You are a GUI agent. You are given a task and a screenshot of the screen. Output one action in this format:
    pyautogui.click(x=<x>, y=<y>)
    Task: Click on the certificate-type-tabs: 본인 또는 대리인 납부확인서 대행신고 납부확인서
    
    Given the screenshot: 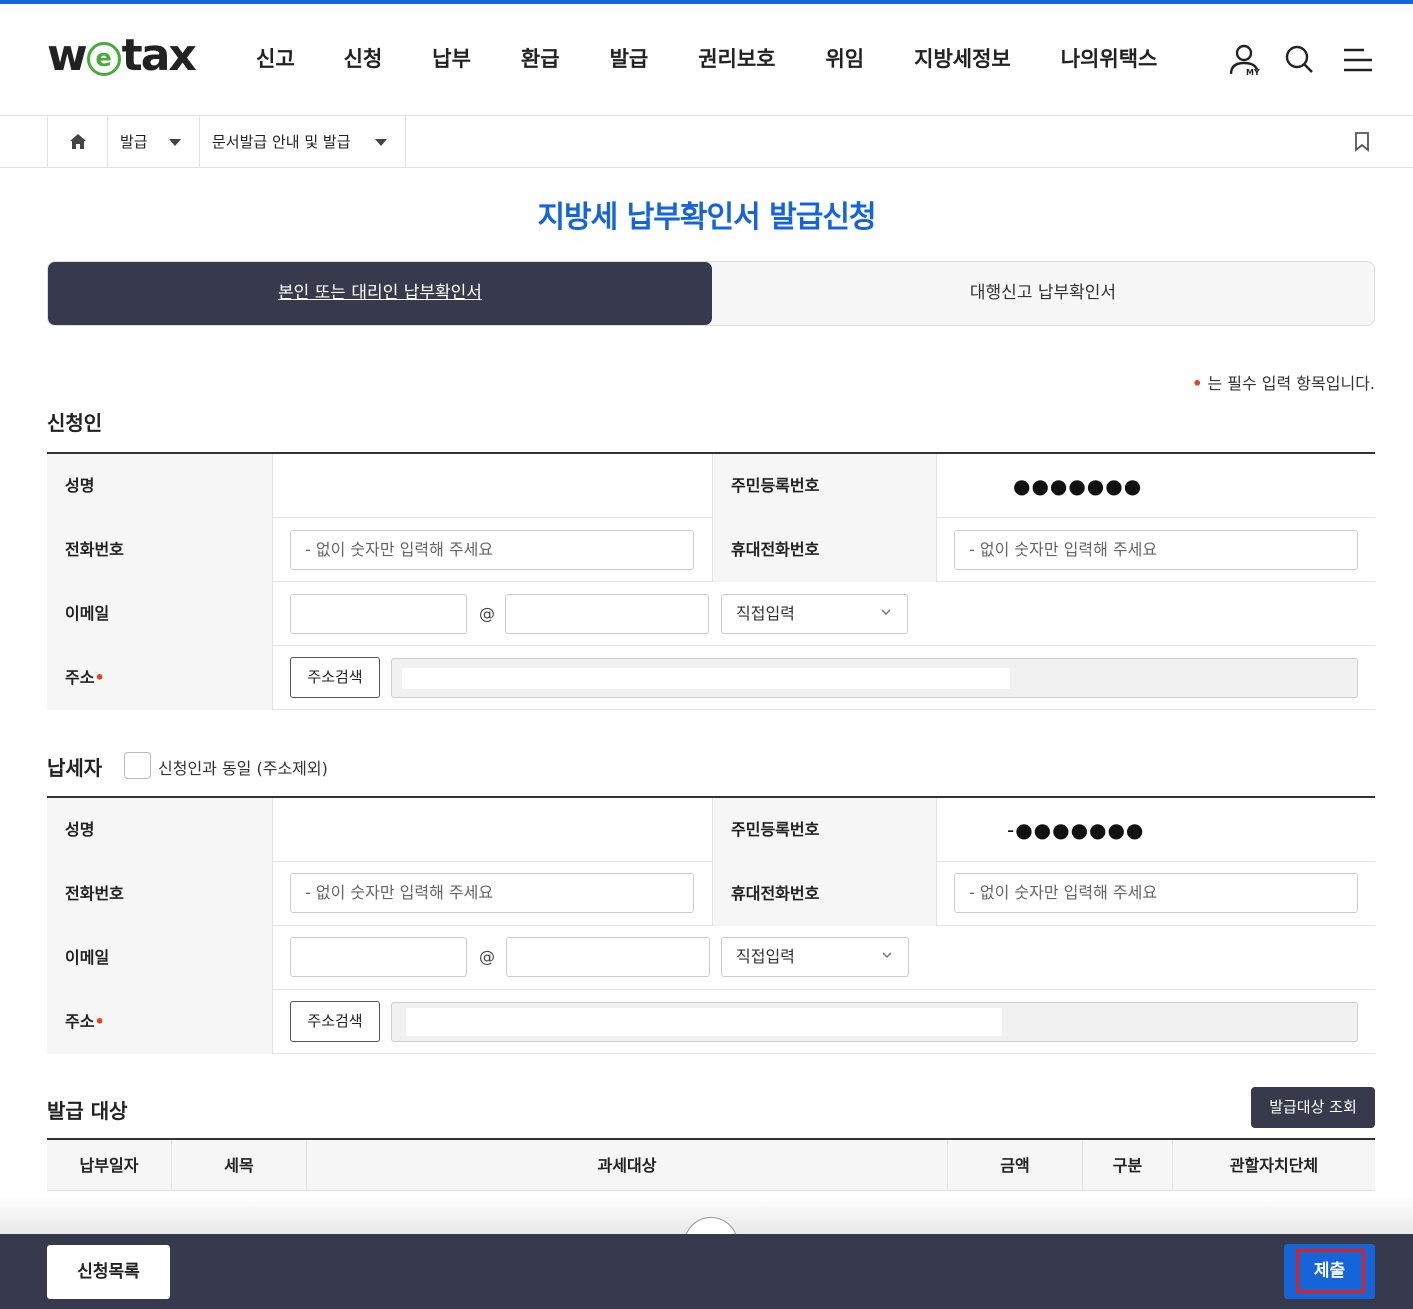 What is the action you would take?
    pyautogui.click(x=711, y=293)
    